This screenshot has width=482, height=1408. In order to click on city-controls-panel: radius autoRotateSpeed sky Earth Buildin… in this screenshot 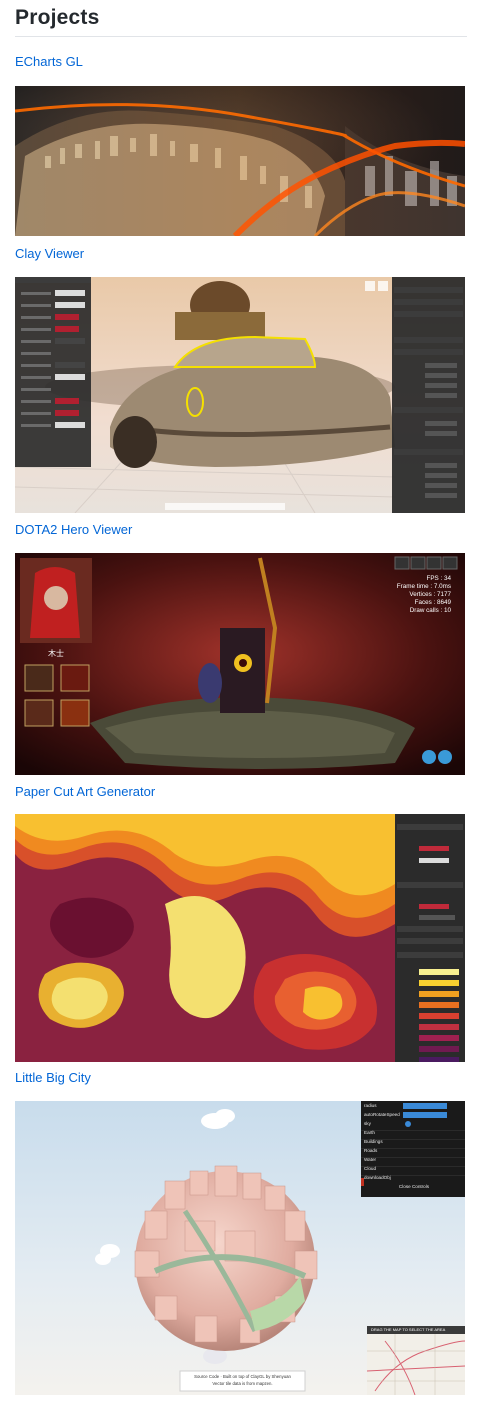, I will do `click(414, 1146)`.